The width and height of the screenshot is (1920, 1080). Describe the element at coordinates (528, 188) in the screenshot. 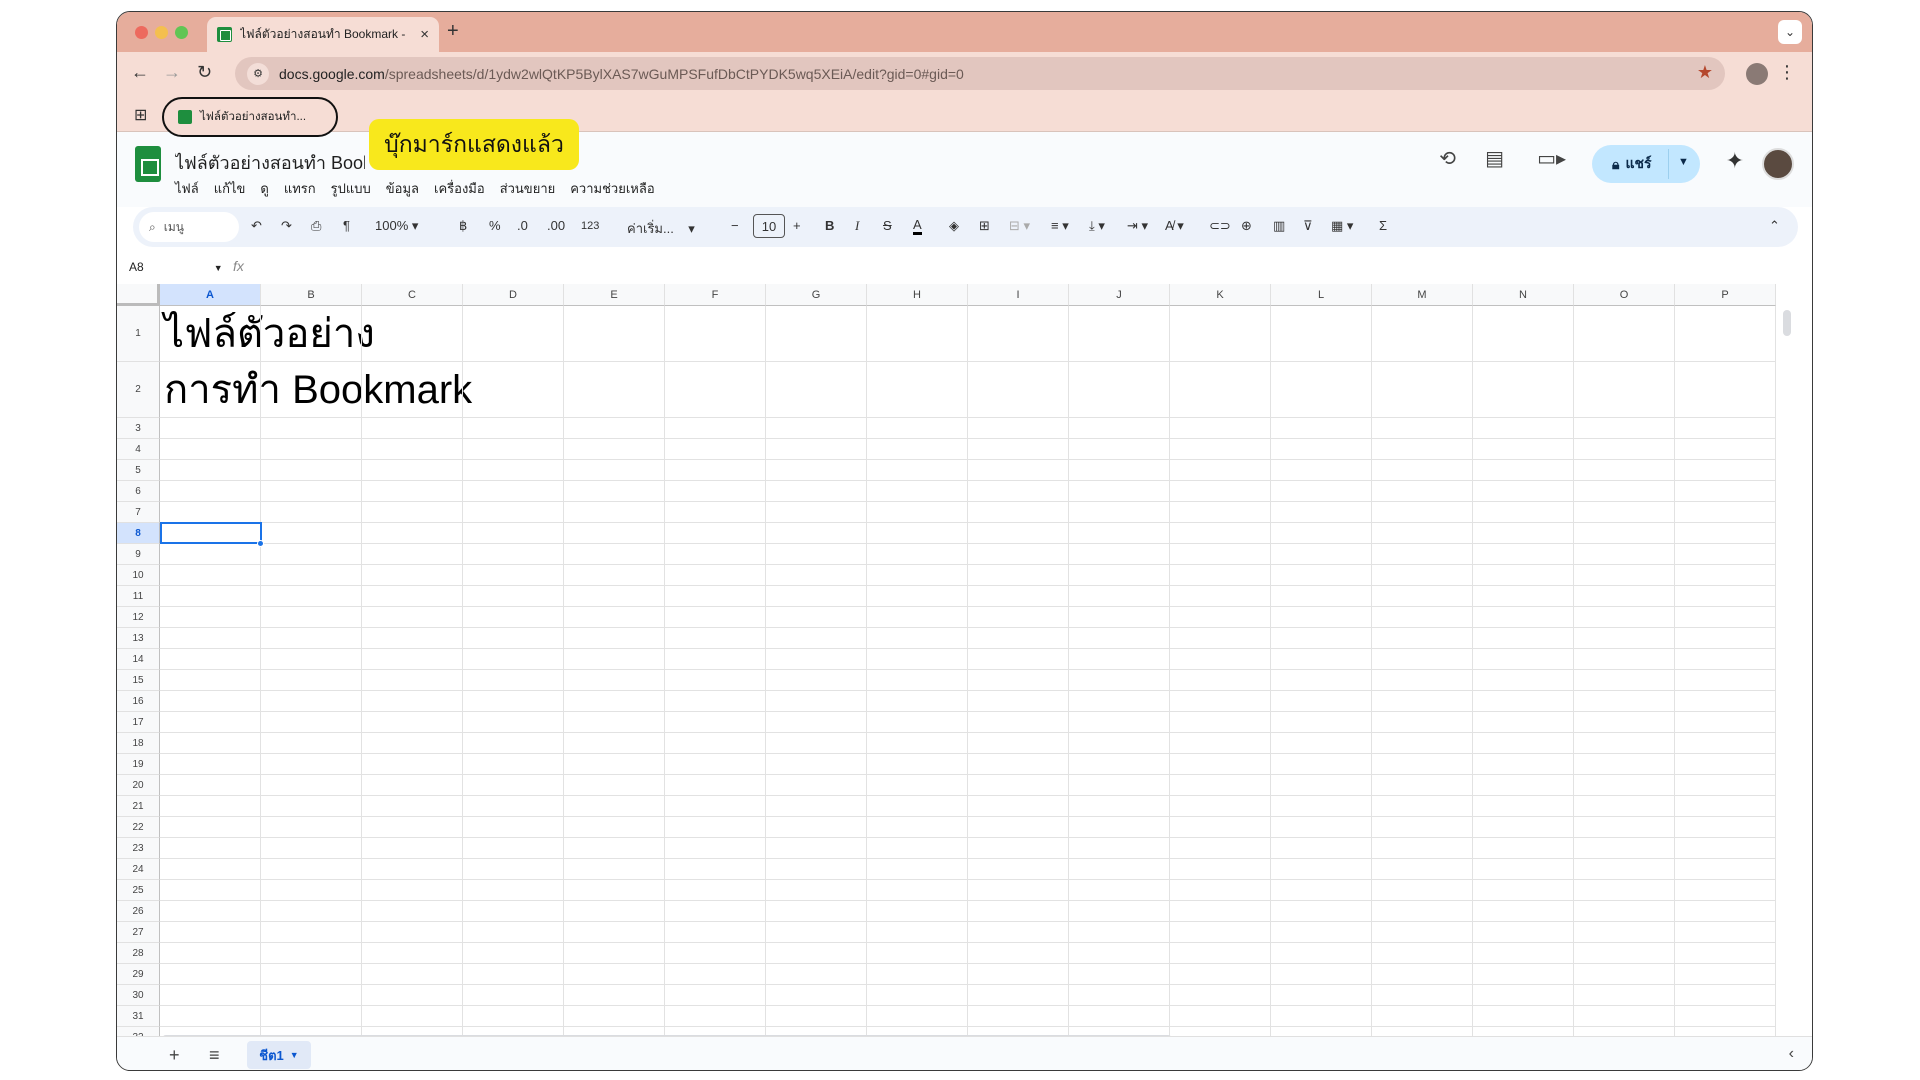

I see `menu-extensions: ส่วนขยาย` at that location.